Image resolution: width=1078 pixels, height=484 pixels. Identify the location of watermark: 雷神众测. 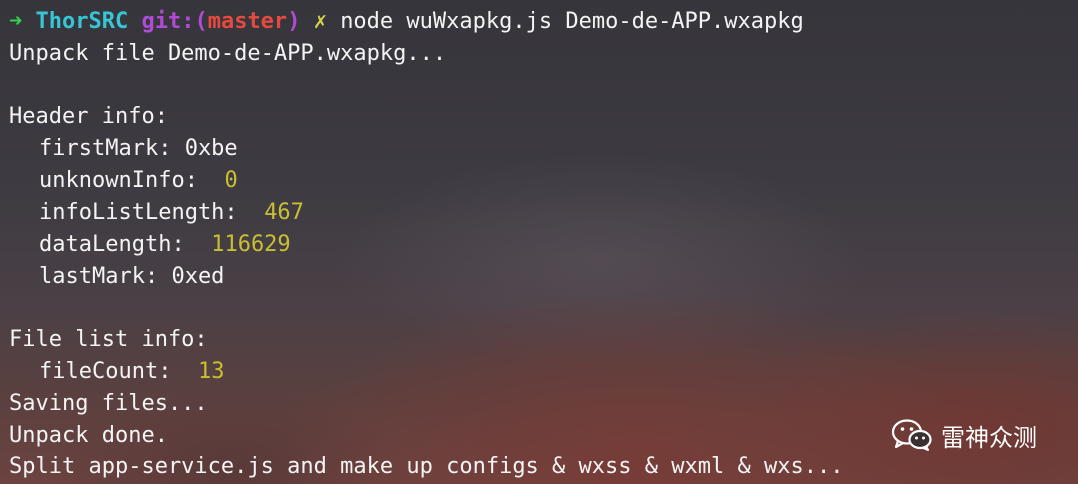
(964, 435).